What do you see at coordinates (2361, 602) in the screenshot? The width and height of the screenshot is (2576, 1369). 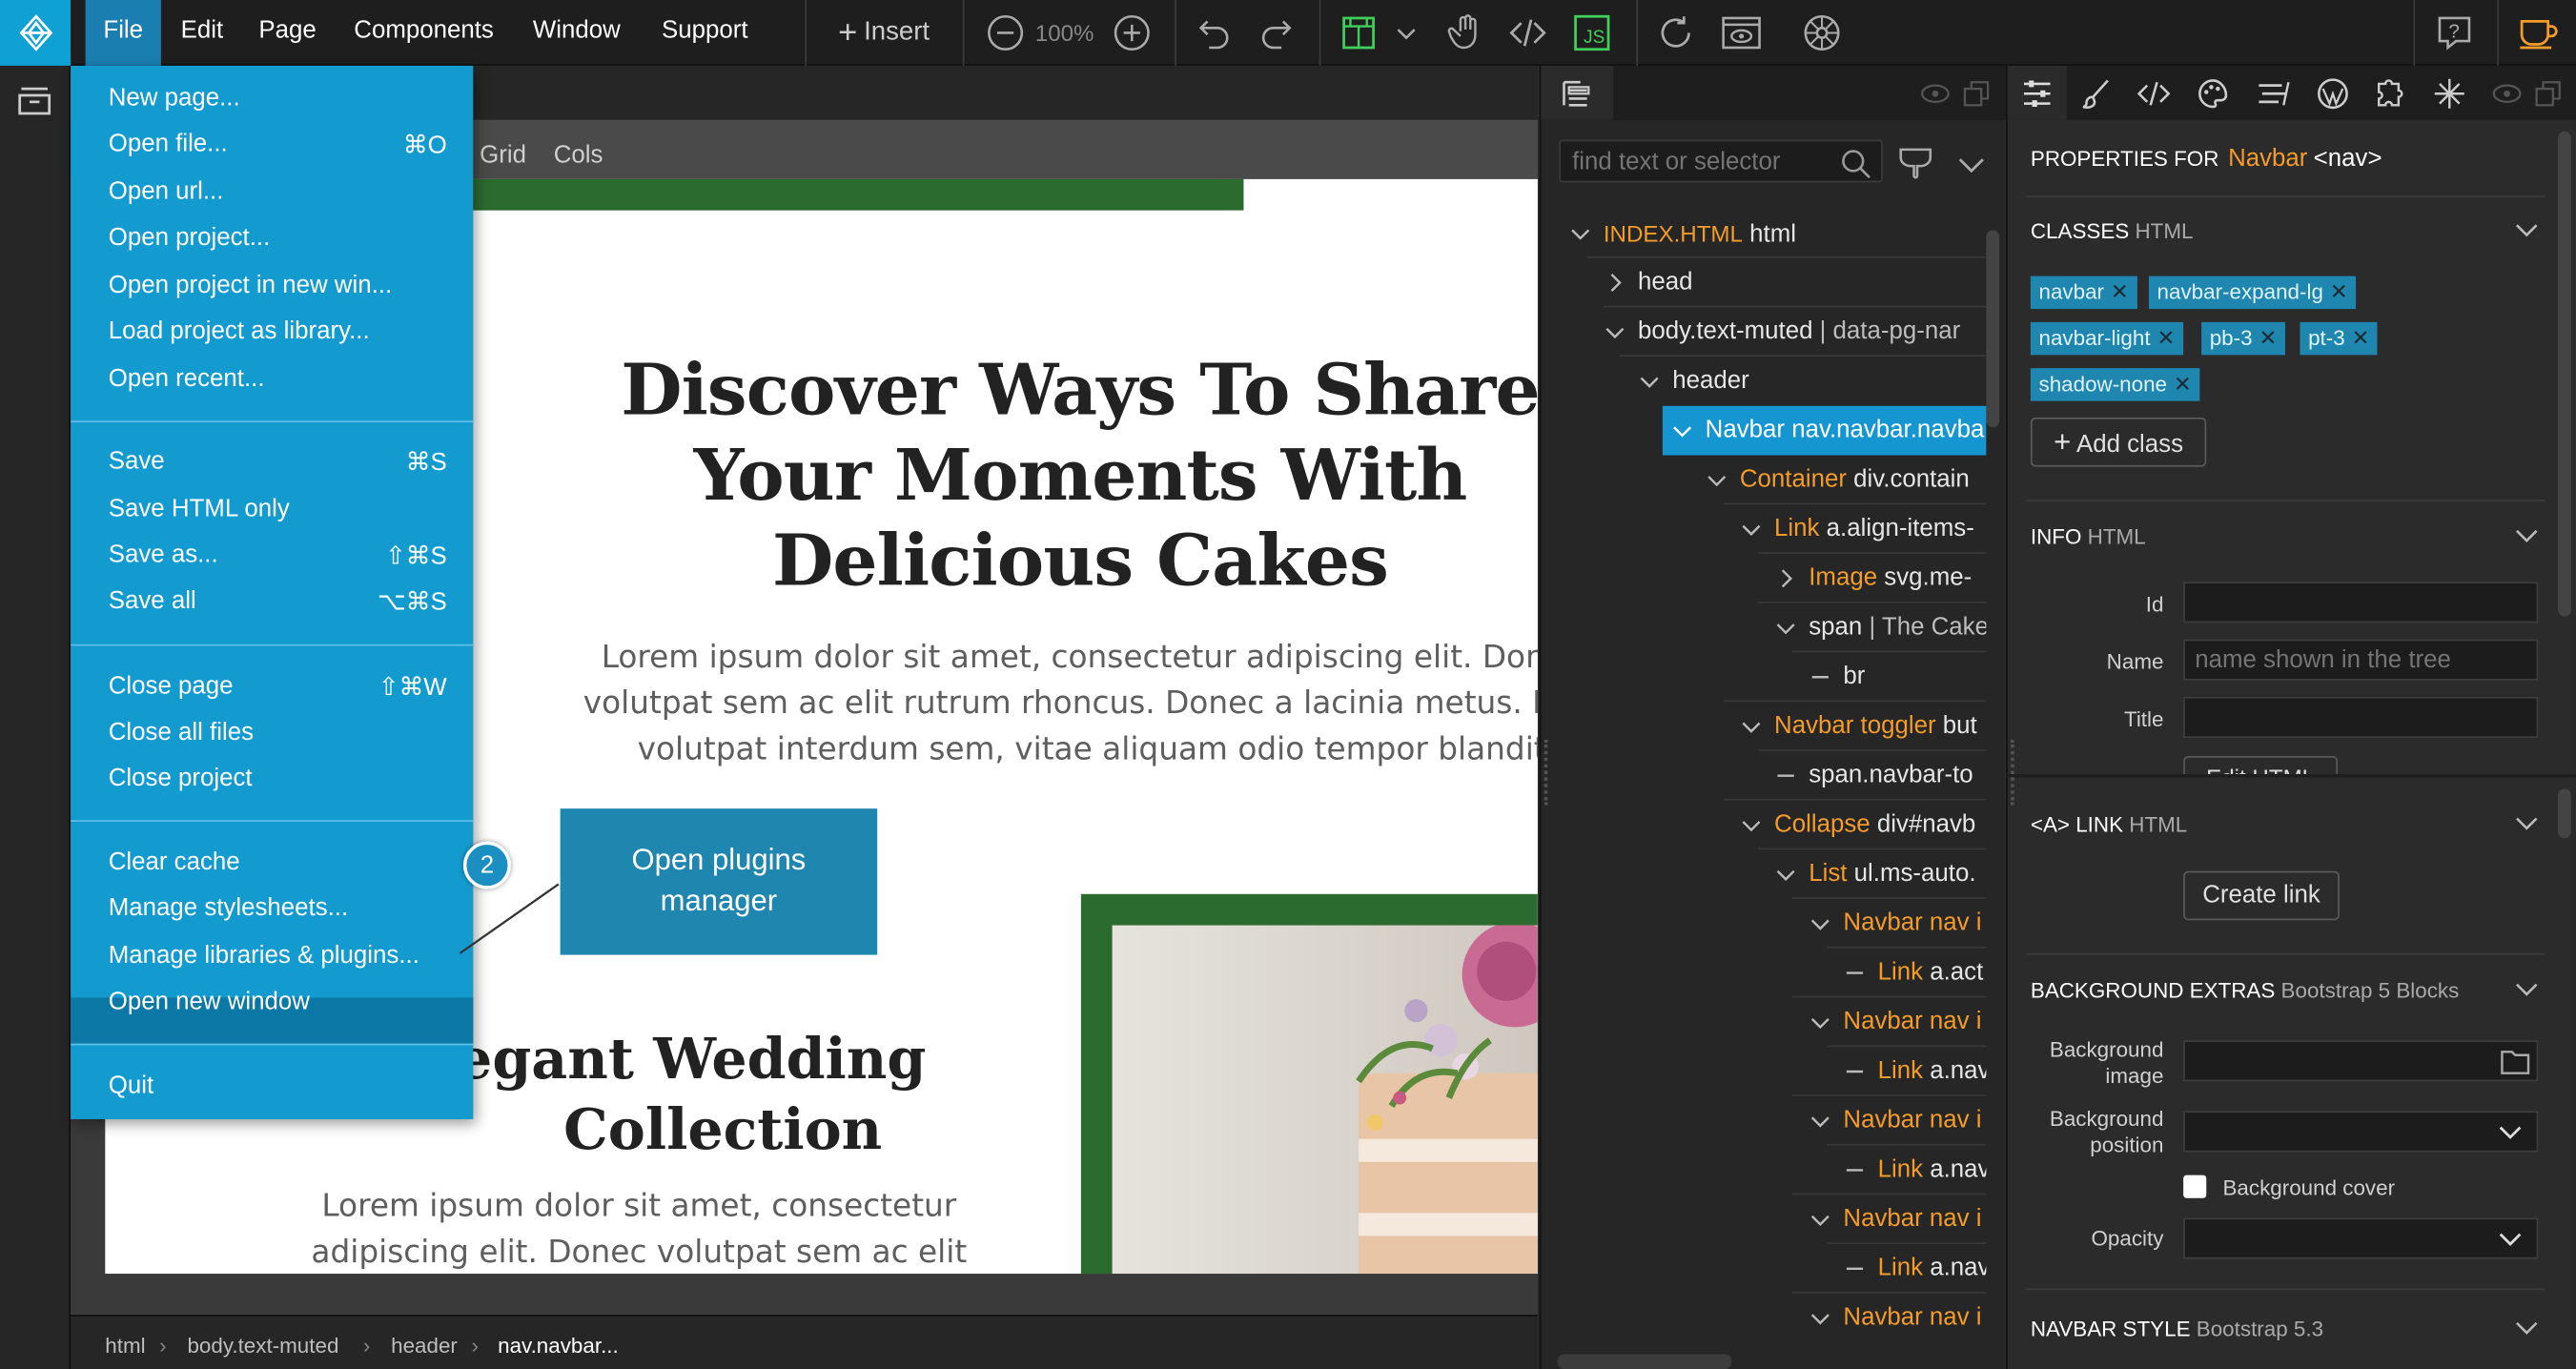 I see `id-field` at bounding box center [2361, 602].